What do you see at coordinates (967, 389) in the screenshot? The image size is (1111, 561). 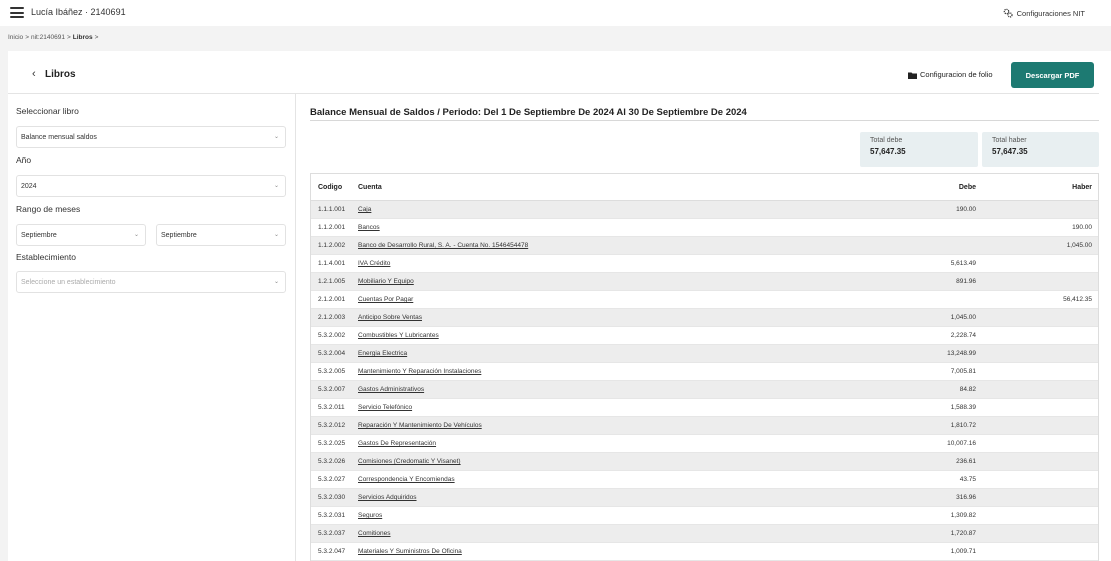 I see `row-debe: 84.82` at bounding box center [967, 389].